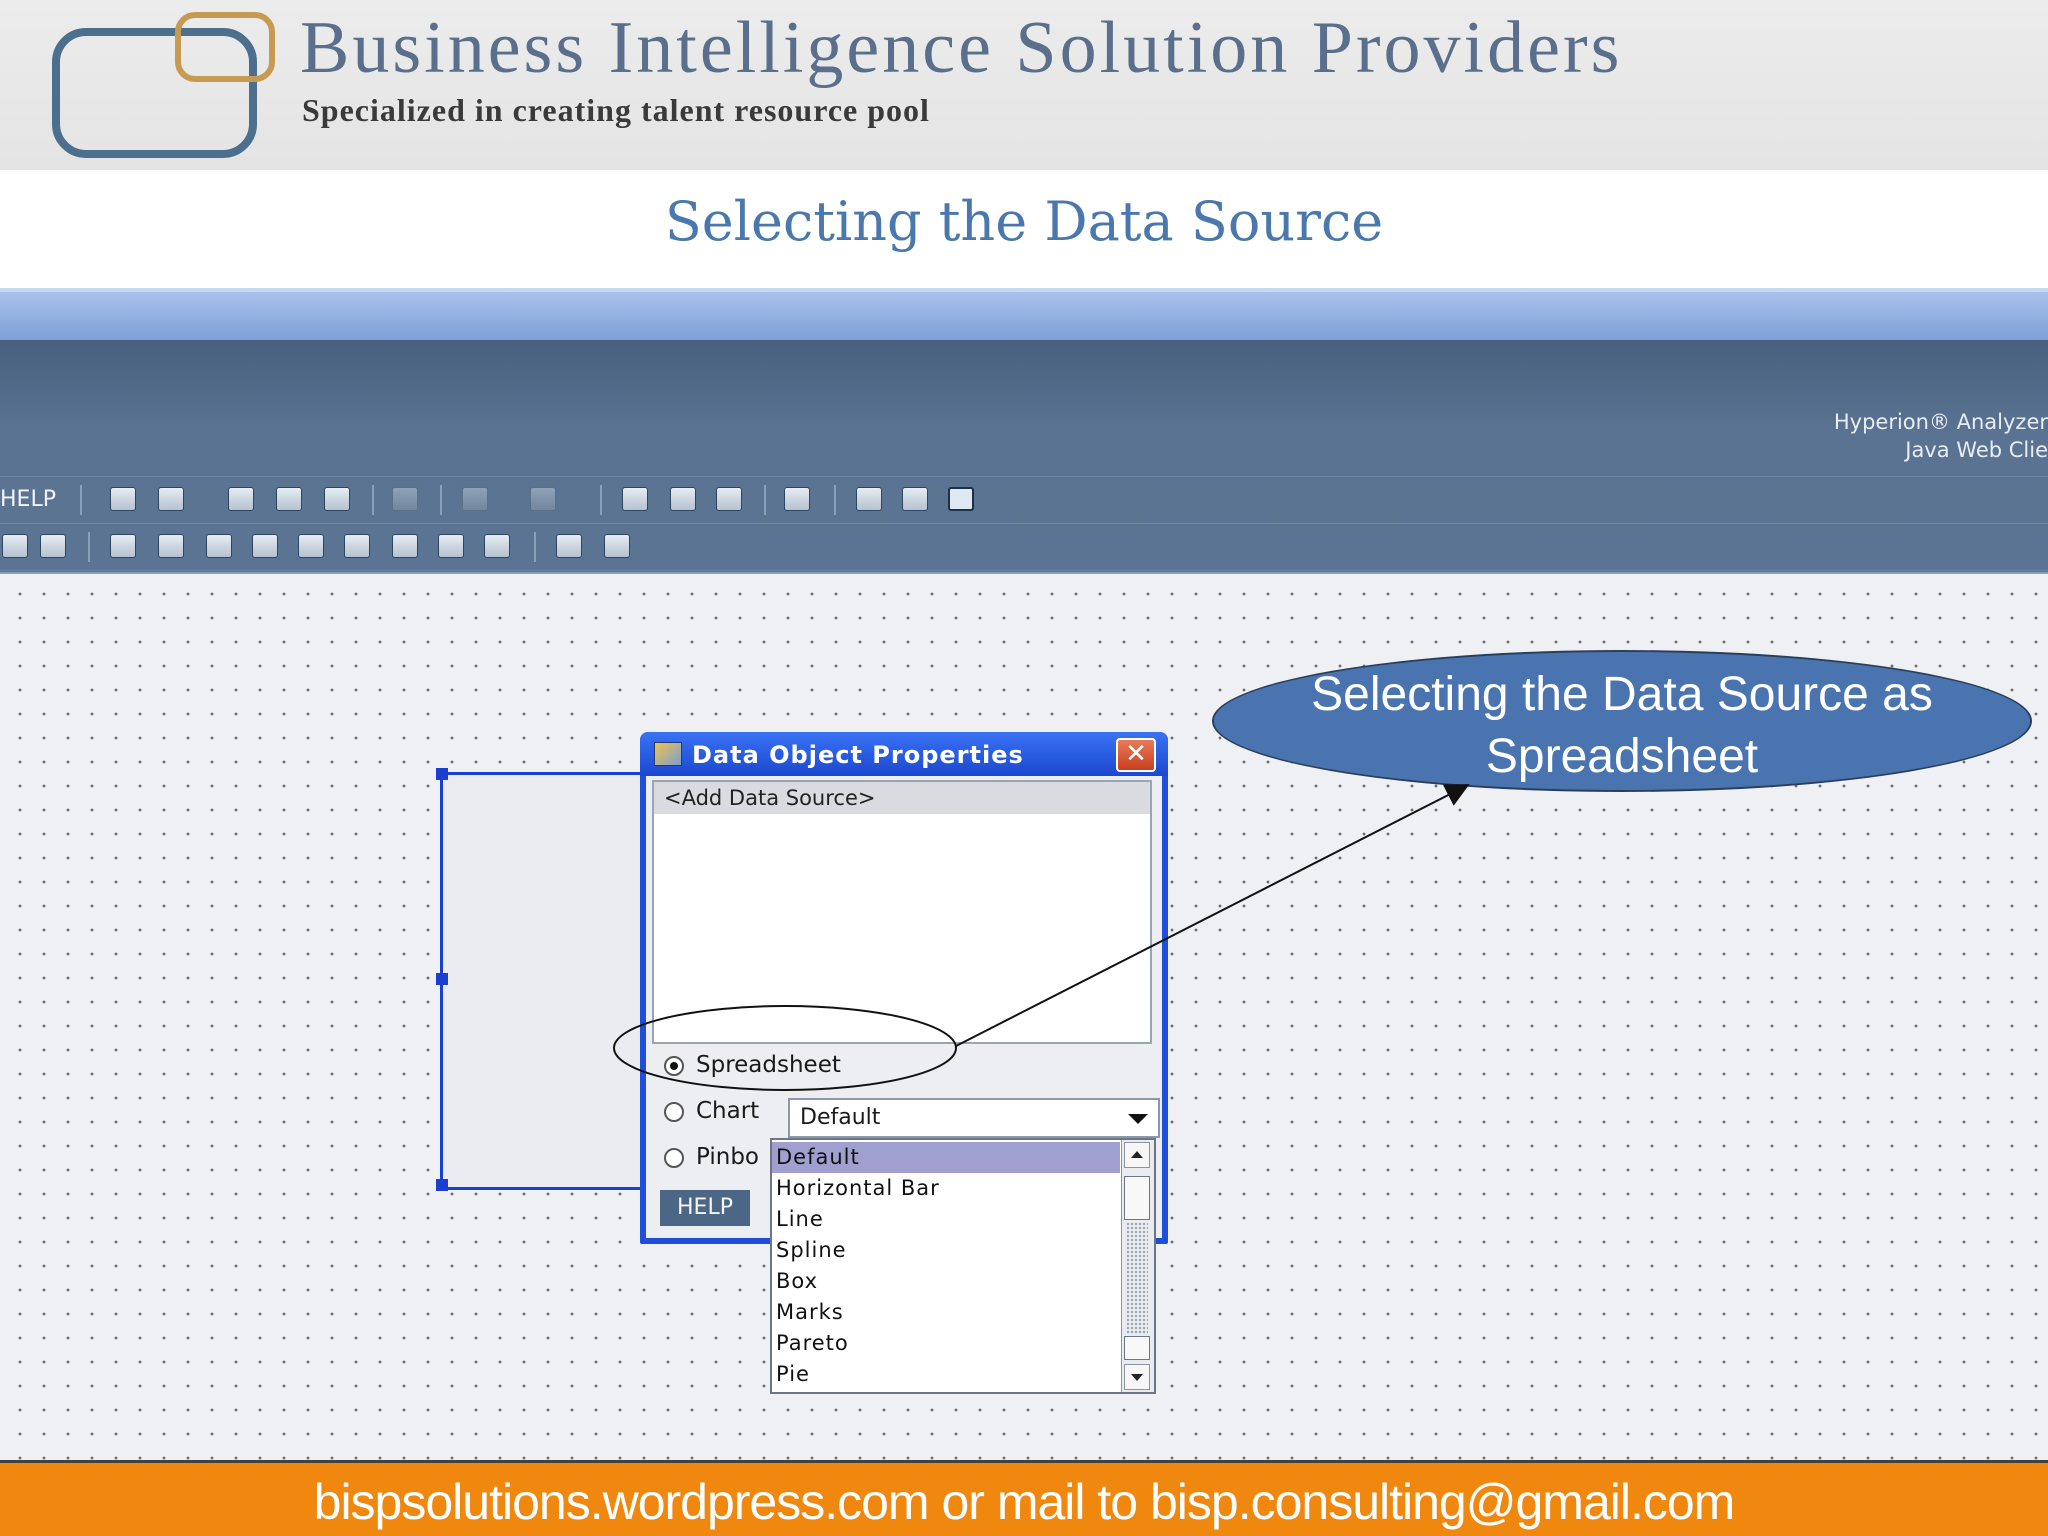  I want to click on undo-icon, so click(475, 499).